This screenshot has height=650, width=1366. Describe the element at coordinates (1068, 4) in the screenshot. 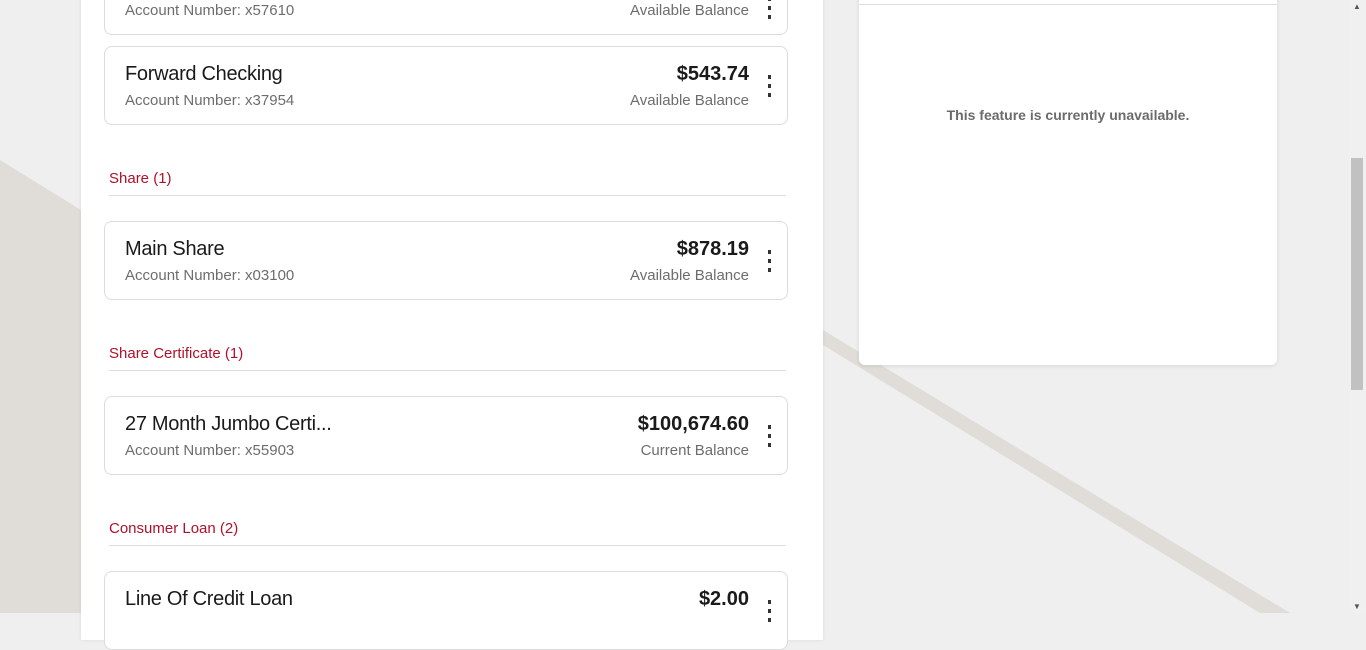

I see `divider` at that location.